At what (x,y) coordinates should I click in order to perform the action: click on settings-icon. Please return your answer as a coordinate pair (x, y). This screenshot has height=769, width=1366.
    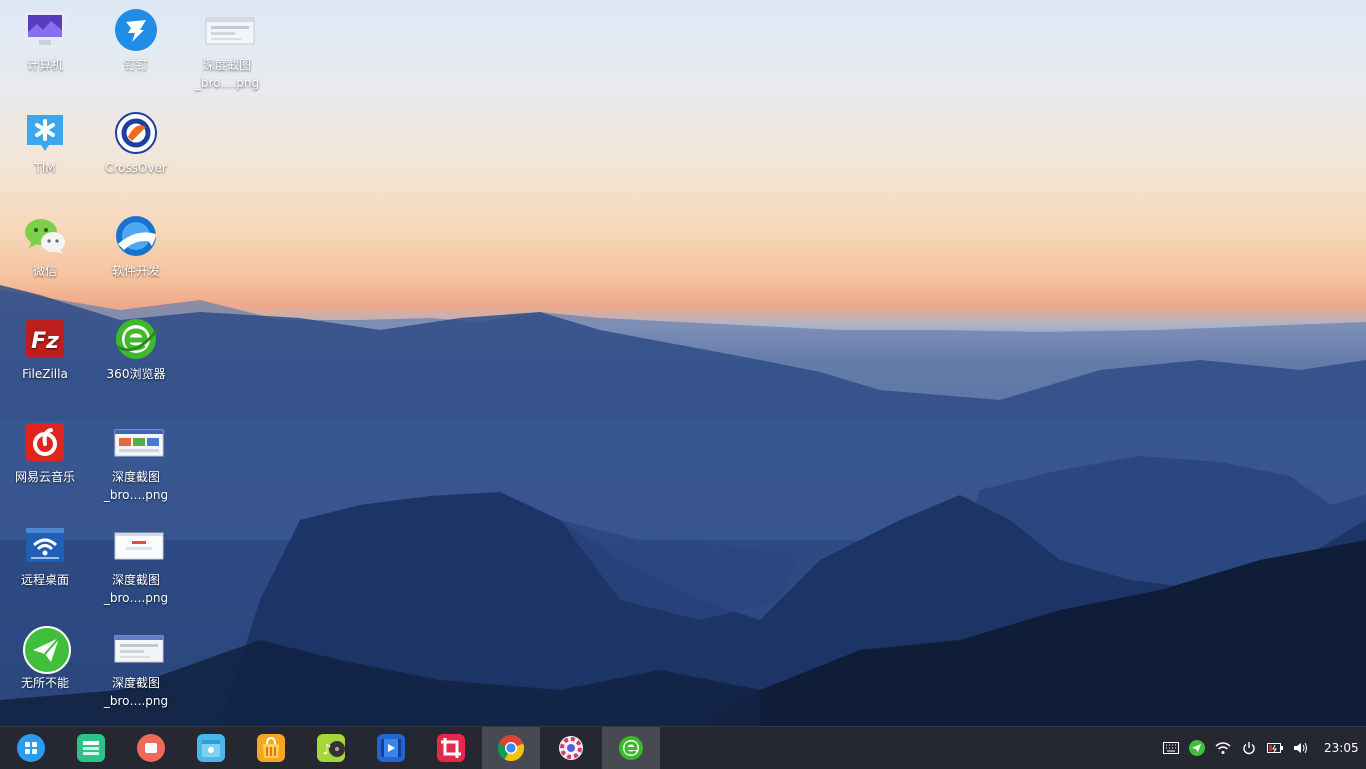
    Looking at the image, I should click on (571, 748).